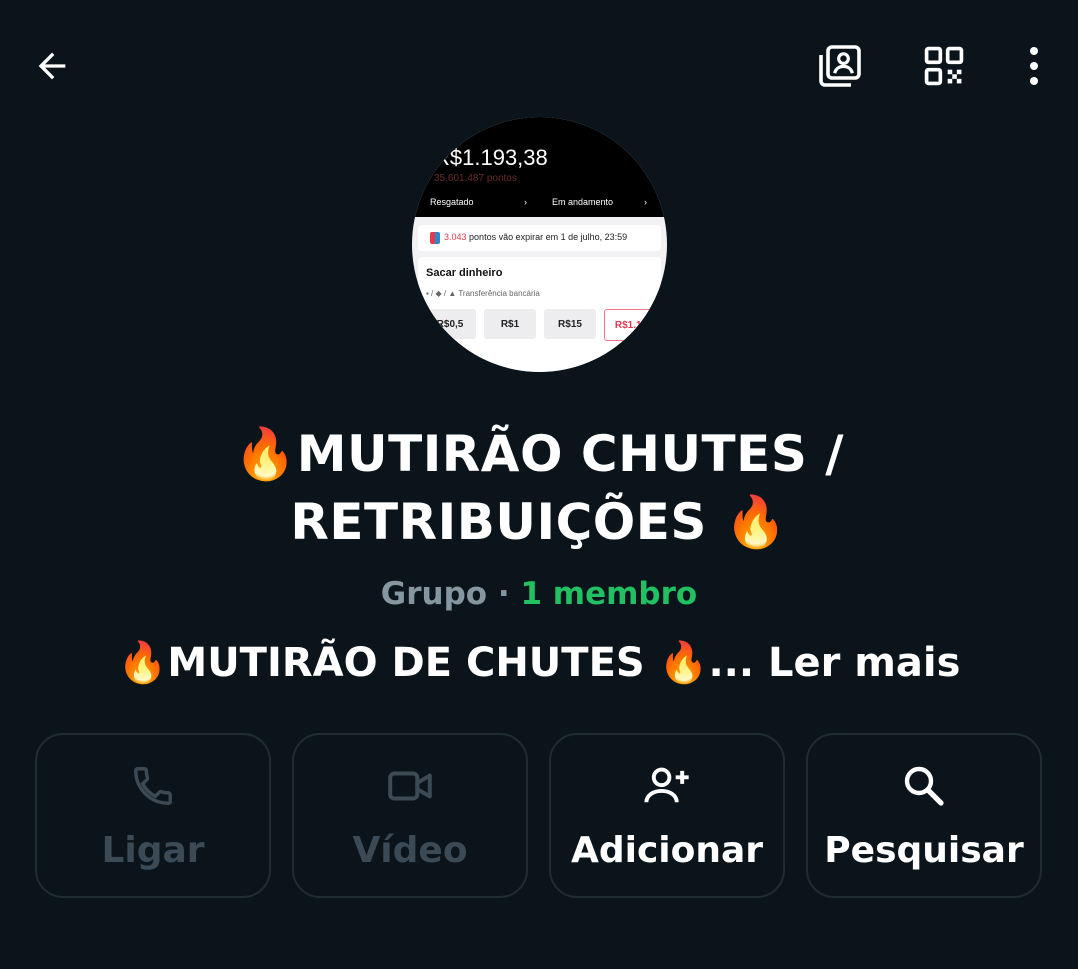 The width and height of the screenshot is (1078, 969). Describe the element at coordinates (834, 663) in the screenshot. I see `read-more-link: ... Ler mais` at that location.